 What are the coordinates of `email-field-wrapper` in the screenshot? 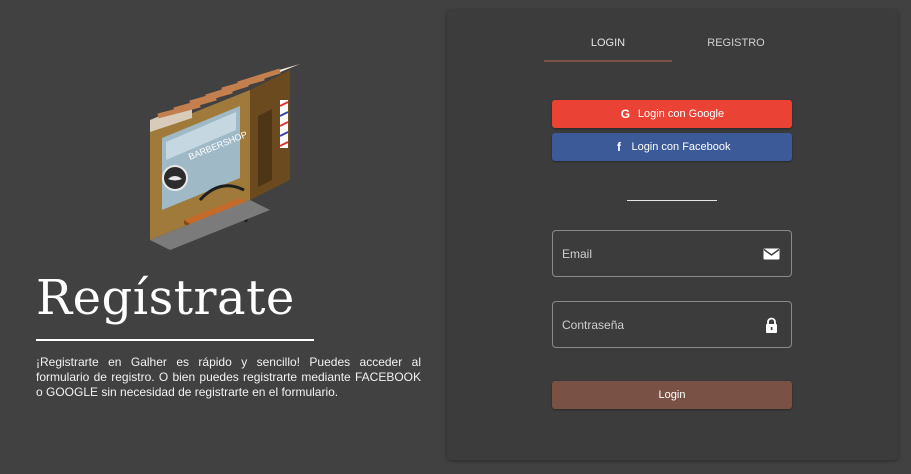 It's located at (672, 253).